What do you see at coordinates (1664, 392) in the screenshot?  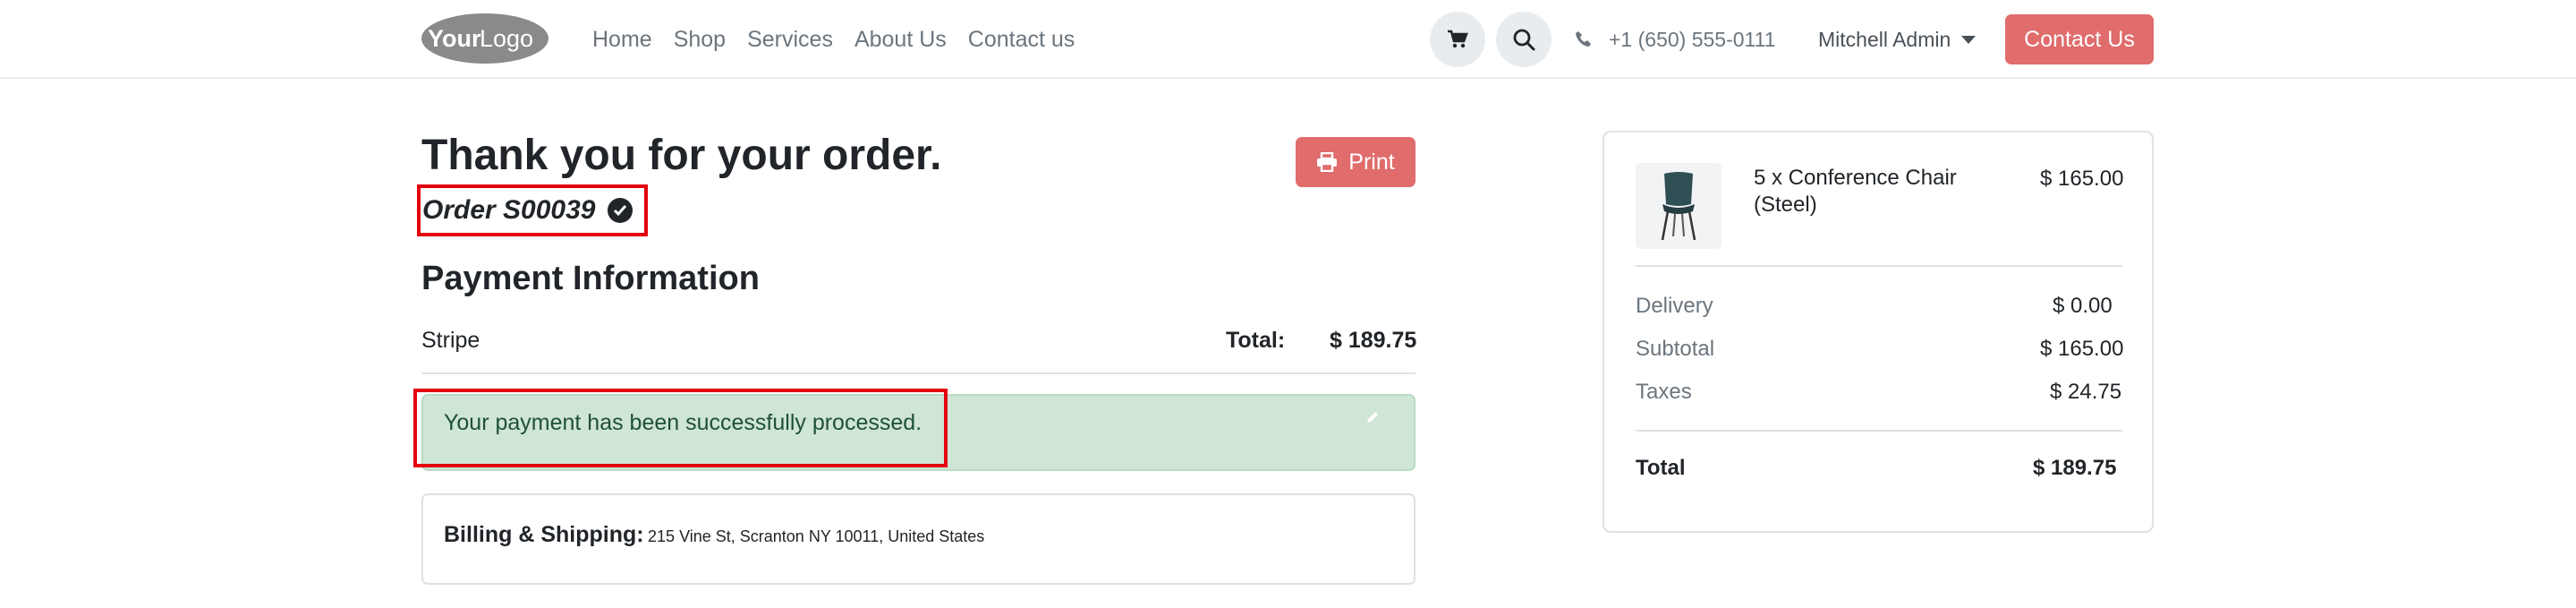 I see `taxes-label: Taxes` at bounding box center [1664, 392].